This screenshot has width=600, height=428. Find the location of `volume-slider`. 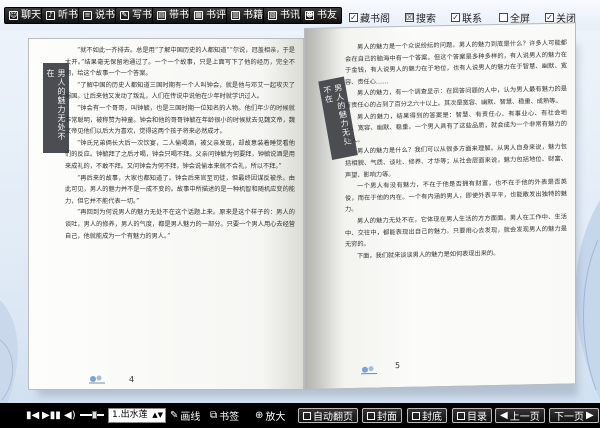

volume-slider is located at coordinates (92, 415).